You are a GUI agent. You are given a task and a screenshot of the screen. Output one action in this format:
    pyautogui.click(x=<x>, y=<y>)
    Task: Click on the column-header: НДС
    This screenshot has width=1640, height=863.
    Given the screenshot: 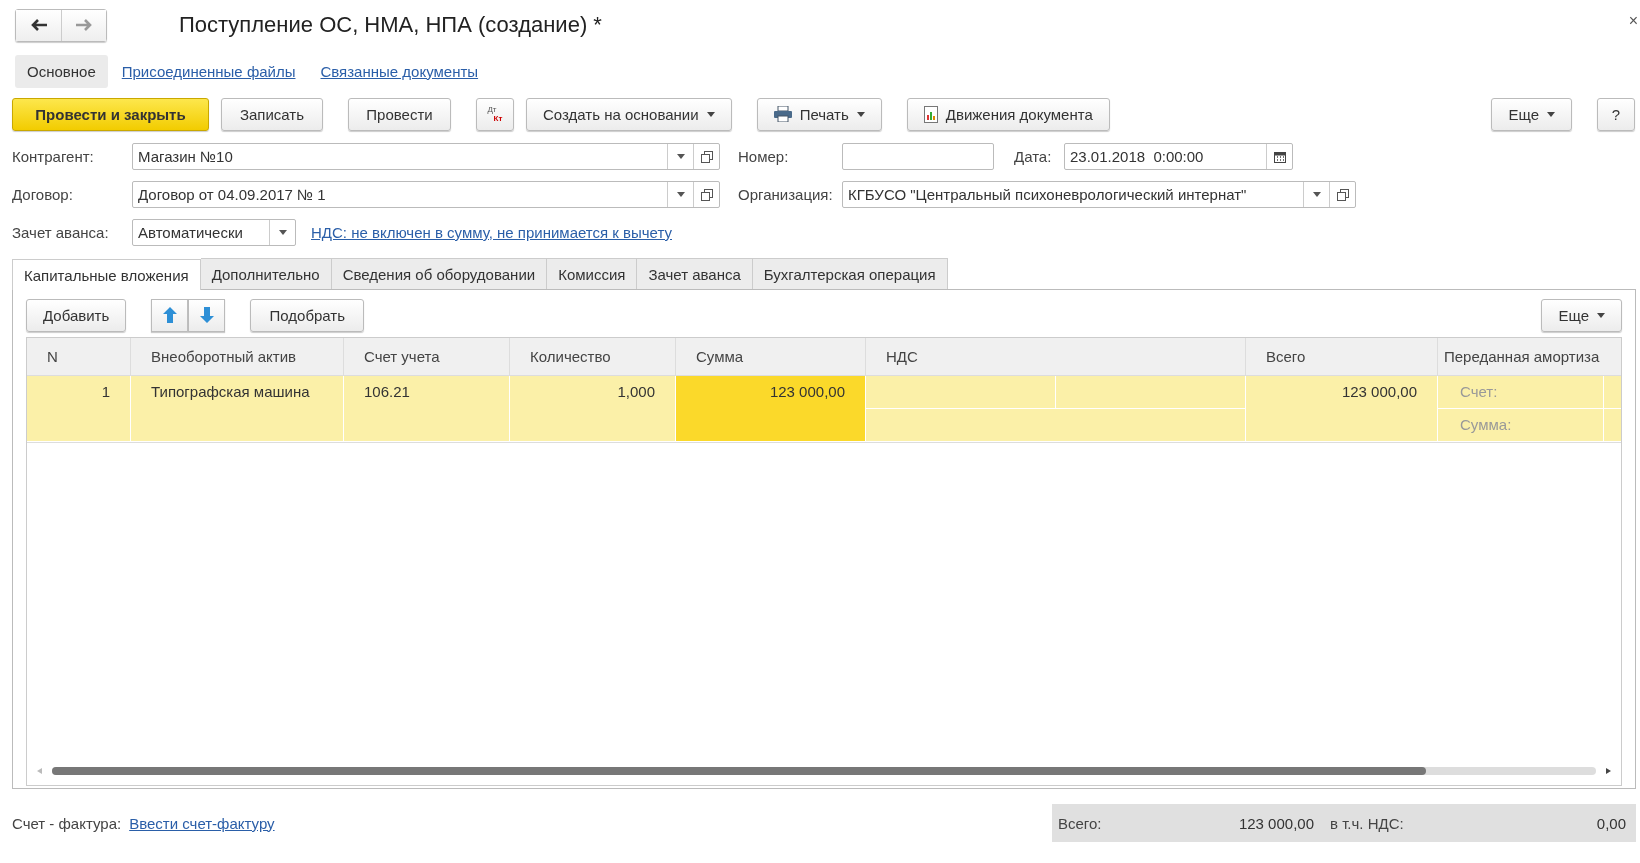 What is the action you would take?
    pyautogui.click(x=1056, y=356)
    